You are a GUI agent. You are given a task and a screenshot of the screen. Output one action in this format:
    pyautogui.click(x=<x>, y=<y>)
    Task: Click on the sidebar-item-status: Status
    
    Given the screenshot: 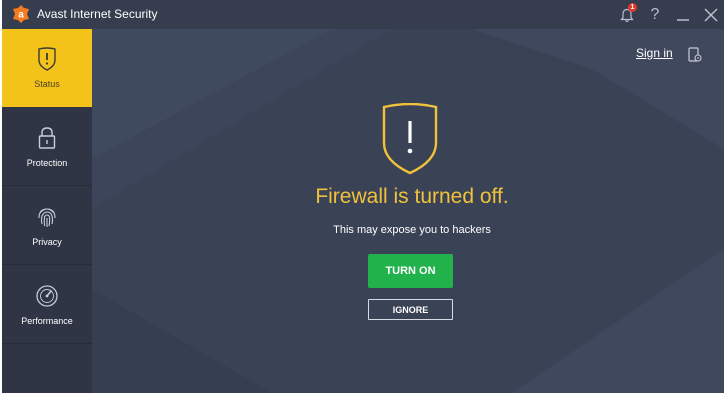 What is the action you would take?
    pyautogui.click(x=47, y=68)
    